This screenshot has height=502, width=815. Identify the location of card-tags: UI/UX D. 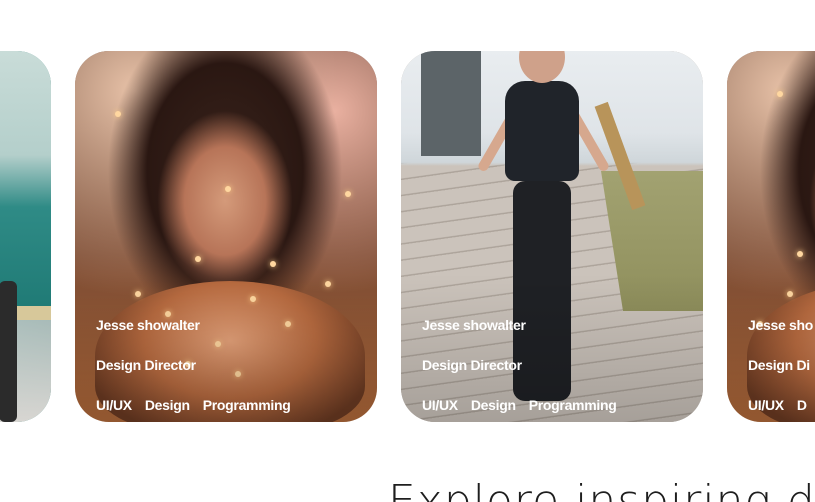
(777, 405).